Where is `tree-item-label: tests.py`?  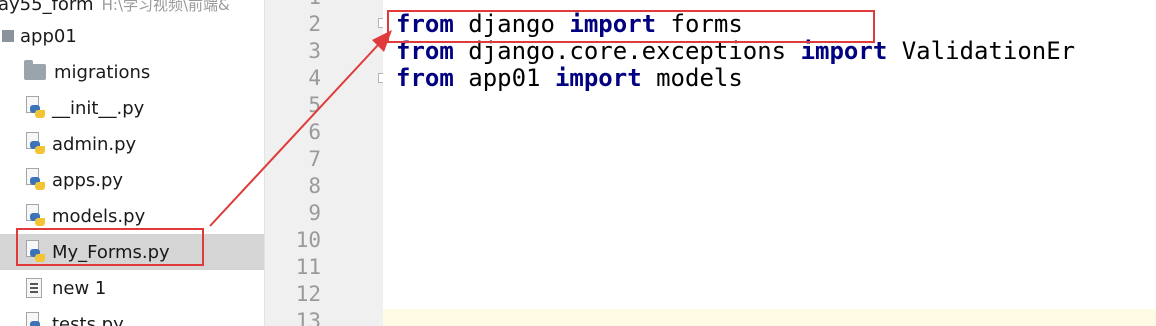 tree-item-label: tests.py is located at coordinates (88, 319).